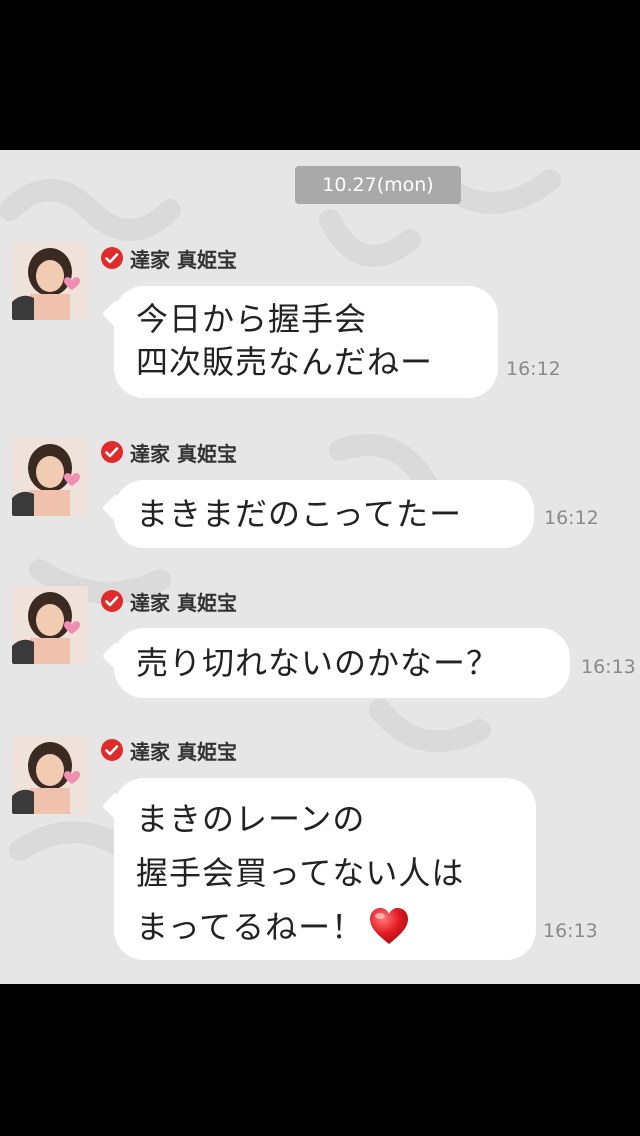 This screenshot has width=640, height=1136. Describe the element at coordinates (252, 319) in the screenshot. I see `message-text-line: 今日から握手会` at that location.